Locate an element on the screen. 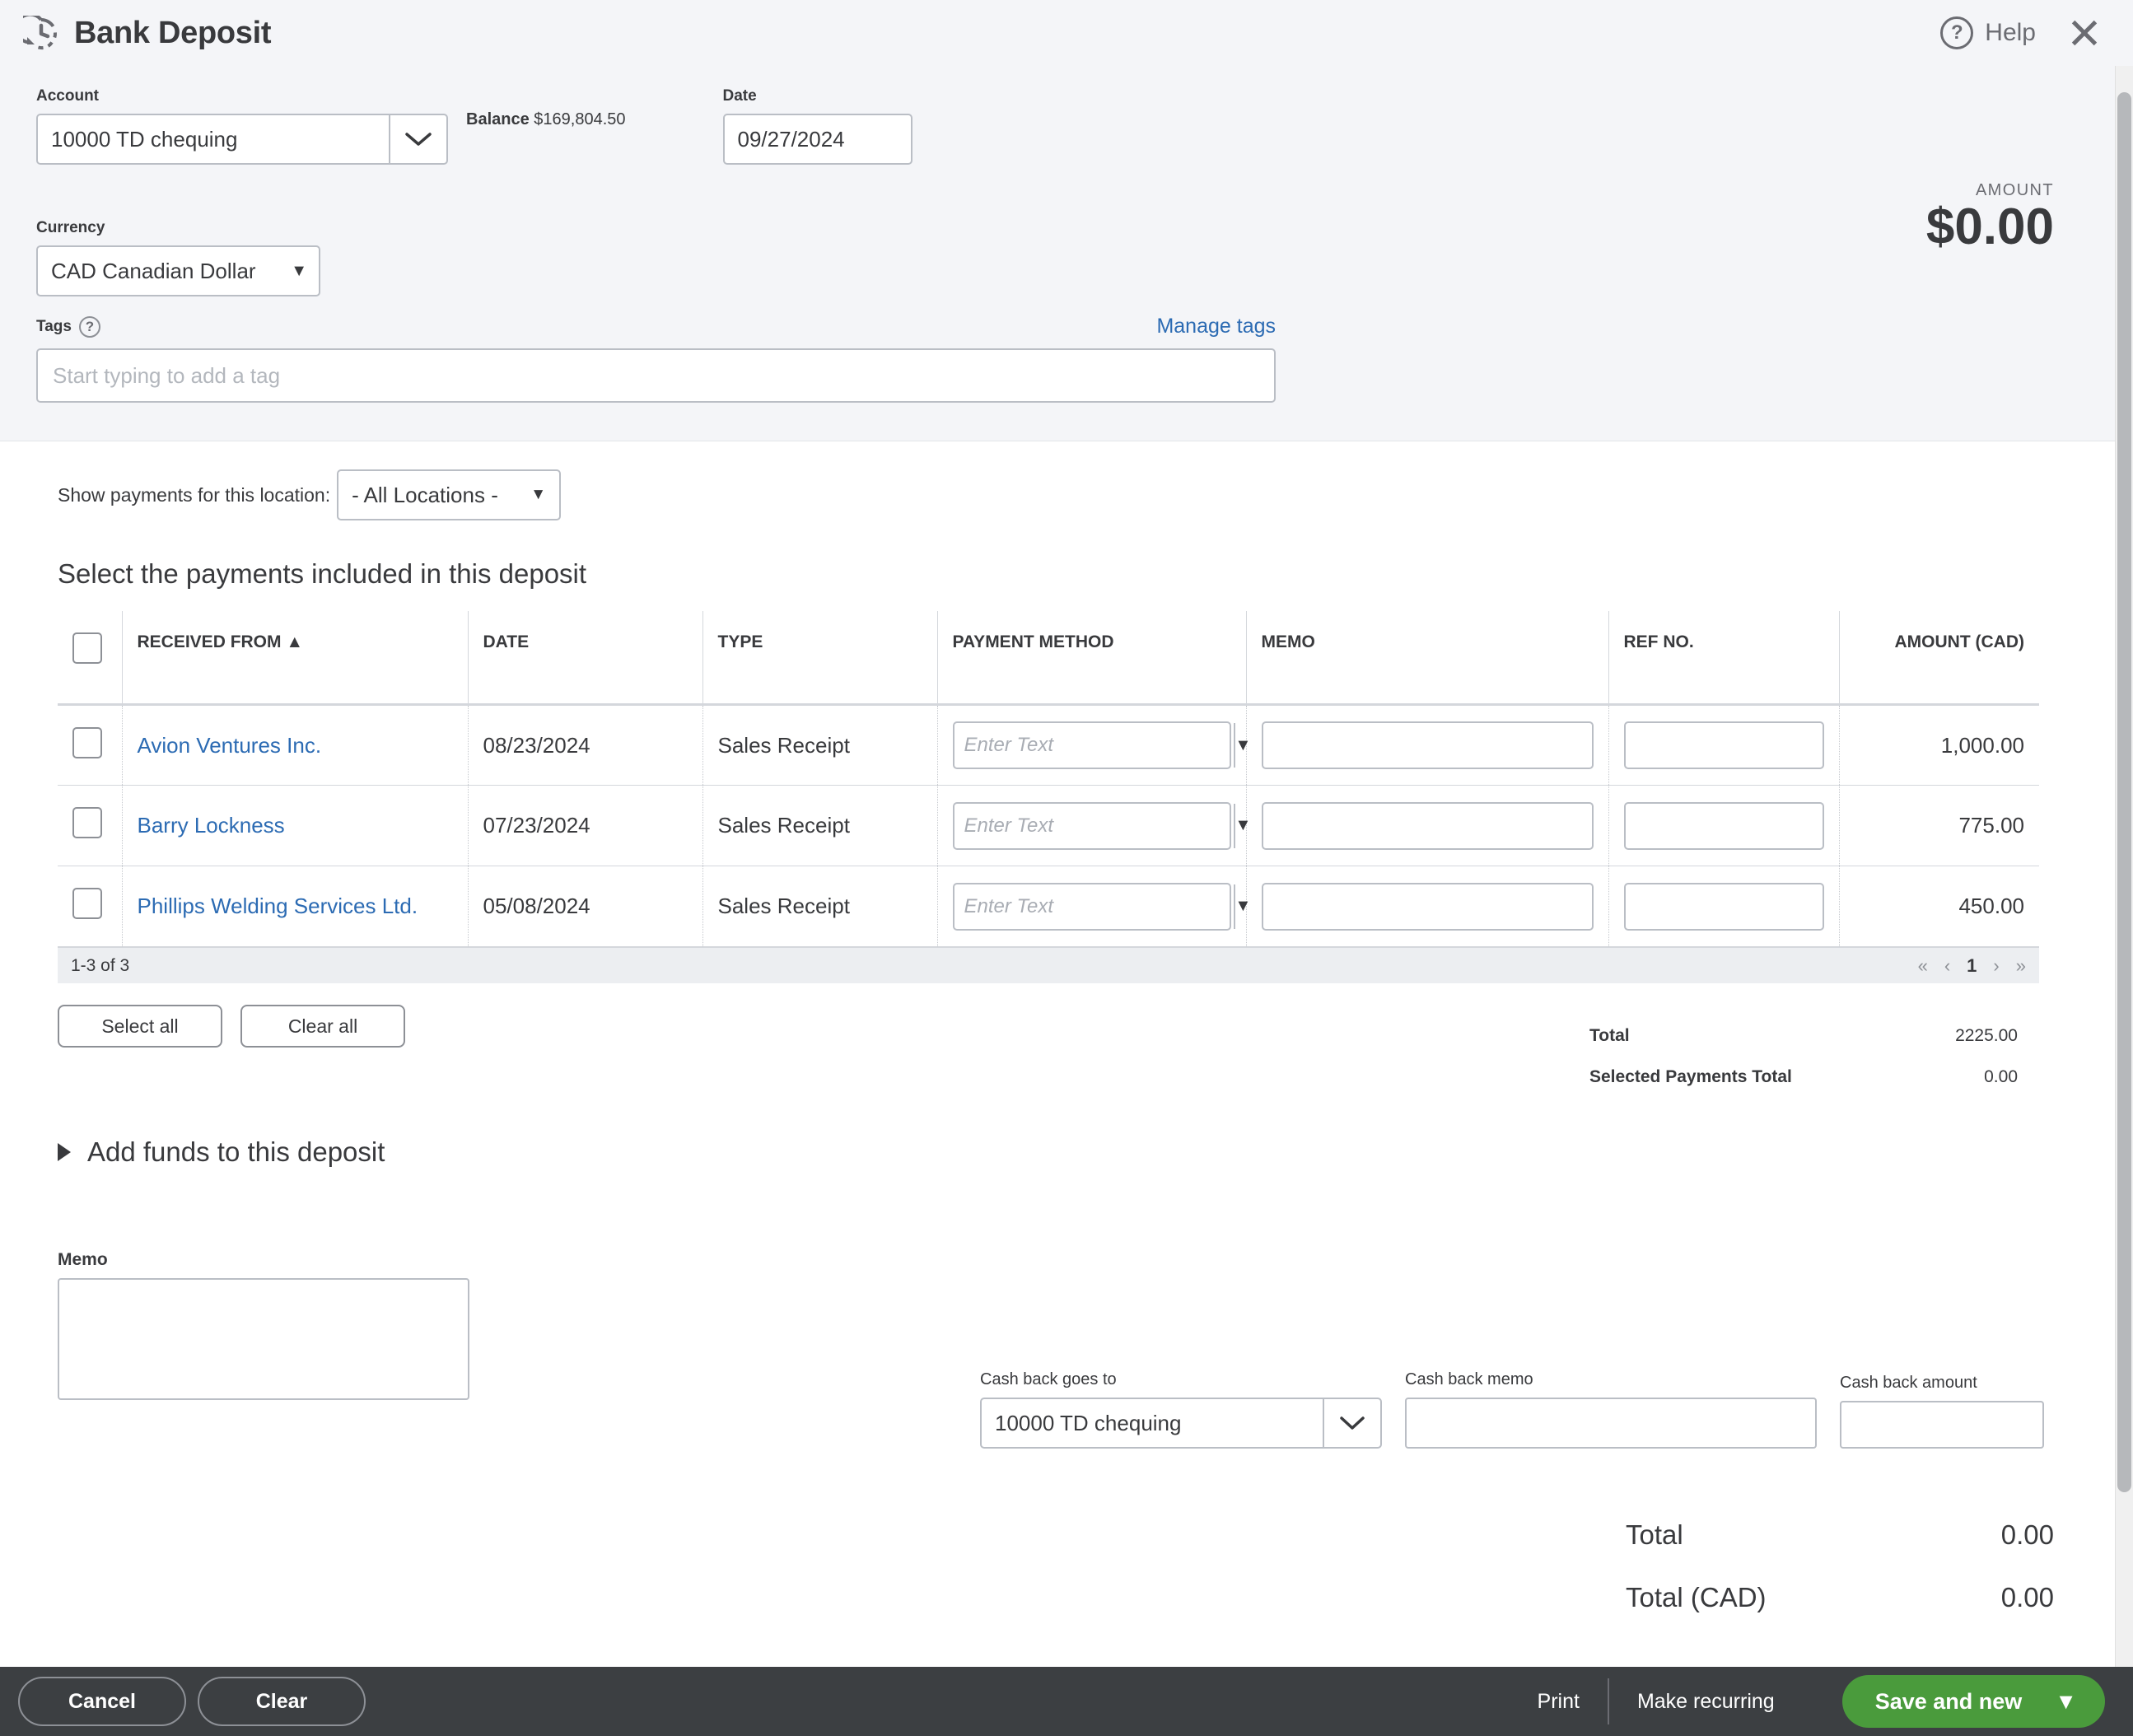 The image size is (2133, 1736). pager-next-button: › is located at coordinates (1996, 966).